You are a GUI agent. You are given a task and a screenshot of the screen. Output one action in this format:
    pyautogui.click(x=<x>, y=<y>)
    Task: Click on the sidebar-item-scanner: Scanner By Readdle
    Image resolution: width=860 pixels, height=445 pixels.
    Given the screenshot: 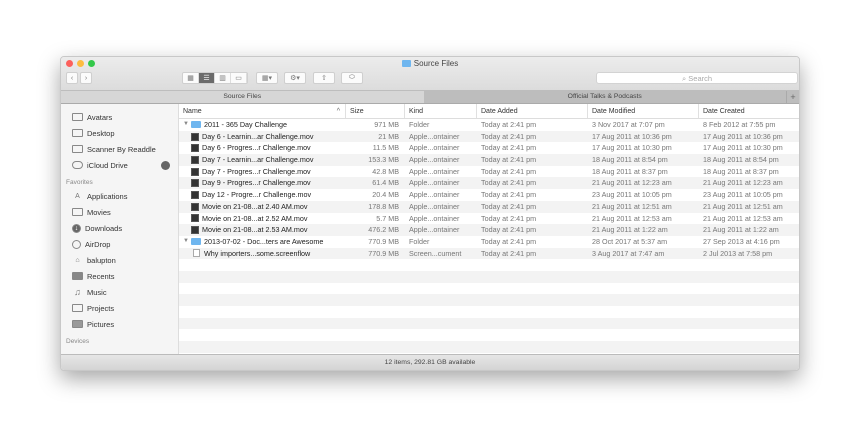 What is the action you would take?
    pyautogui.click(x=119, y=149)
    